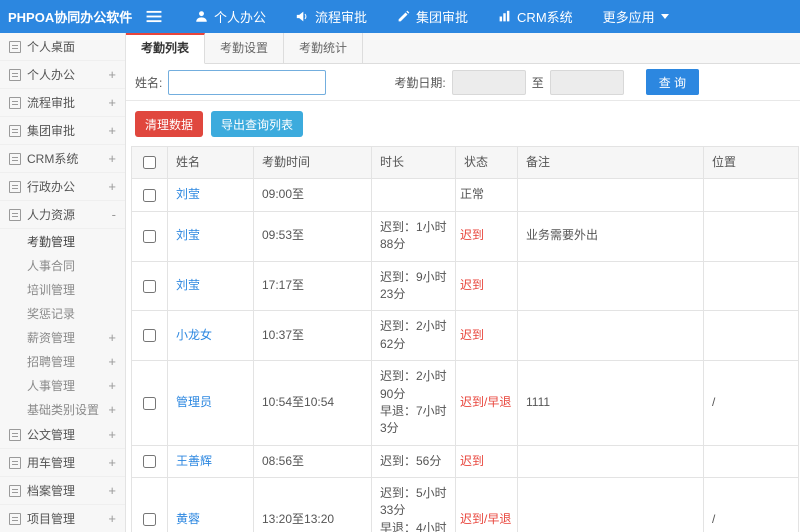 The height and width of the screenshot is (532, 800). Describe the element at coordinates (331, 16) in the screenshot. I see `nav-process-approval: 流程审批` at that location.